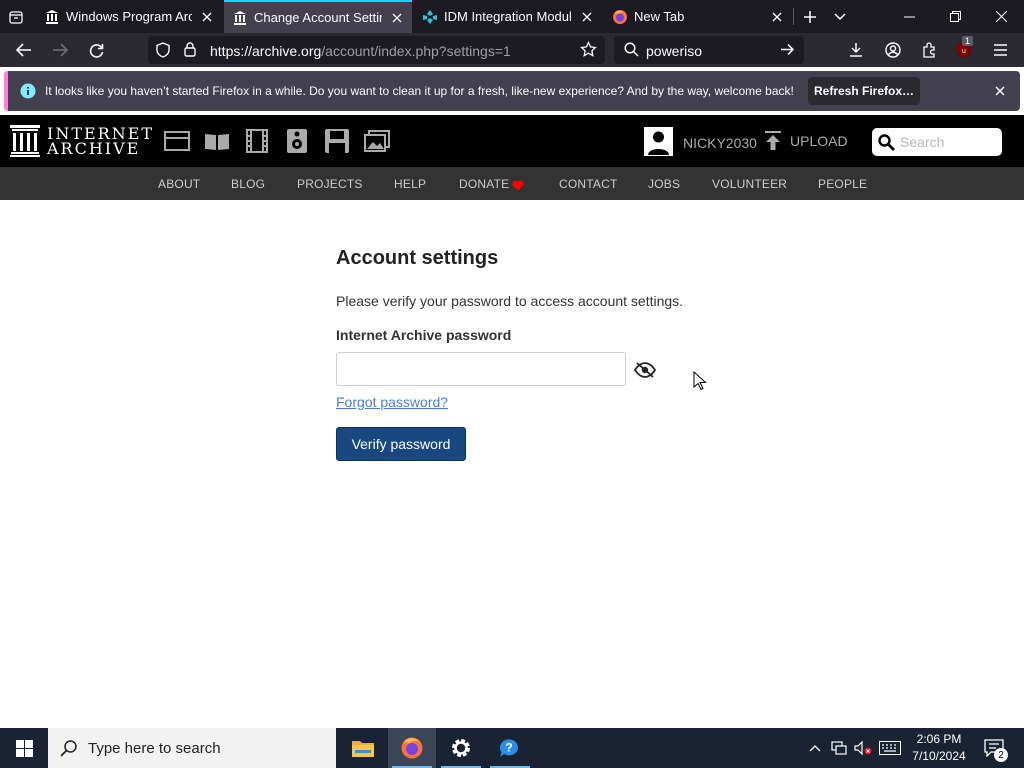 This screenshot has width=1024, height=768. I want to click on nav-people: PEOPLE, so click(842, 184).